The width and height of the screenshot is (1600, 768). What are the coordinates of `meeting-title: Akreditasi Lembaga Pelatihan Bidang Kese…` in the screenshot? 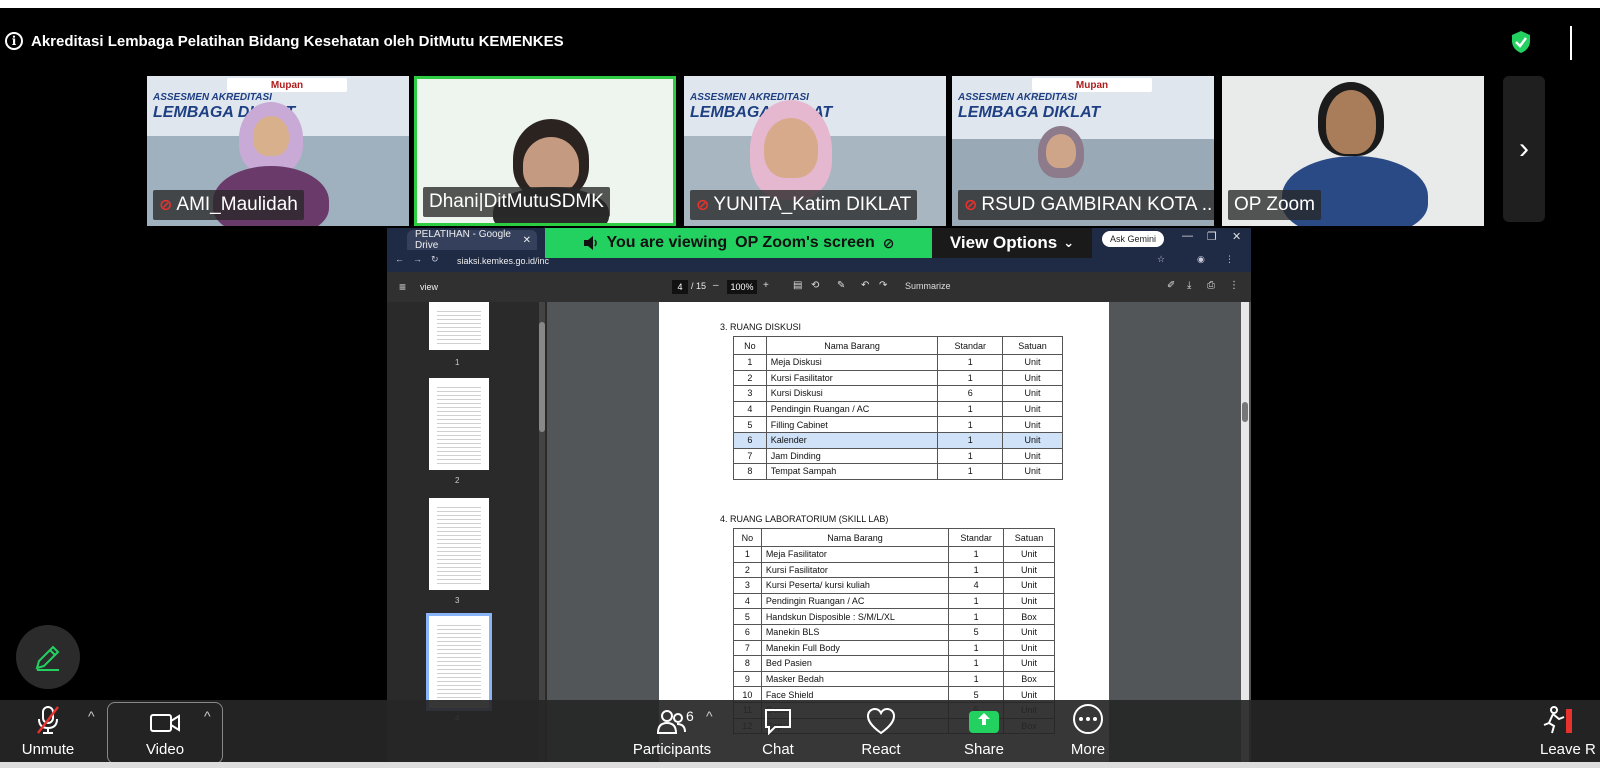 It's located at (297, 41).